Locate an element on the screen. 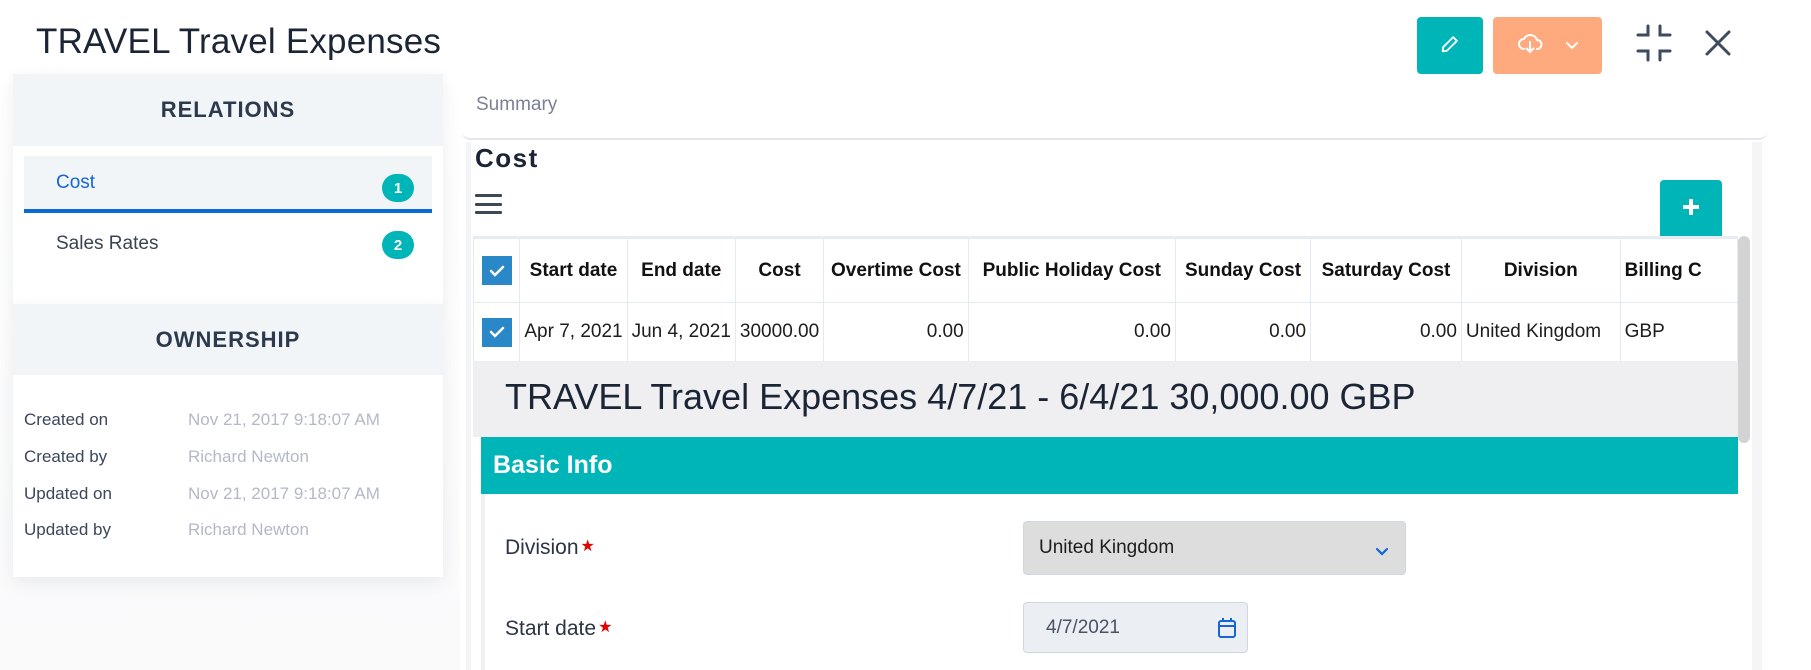 This screenshot has width=1811, height=670. ownership-row-updated-by: Updated by Richard Newton is located at coordinates (224, 530).